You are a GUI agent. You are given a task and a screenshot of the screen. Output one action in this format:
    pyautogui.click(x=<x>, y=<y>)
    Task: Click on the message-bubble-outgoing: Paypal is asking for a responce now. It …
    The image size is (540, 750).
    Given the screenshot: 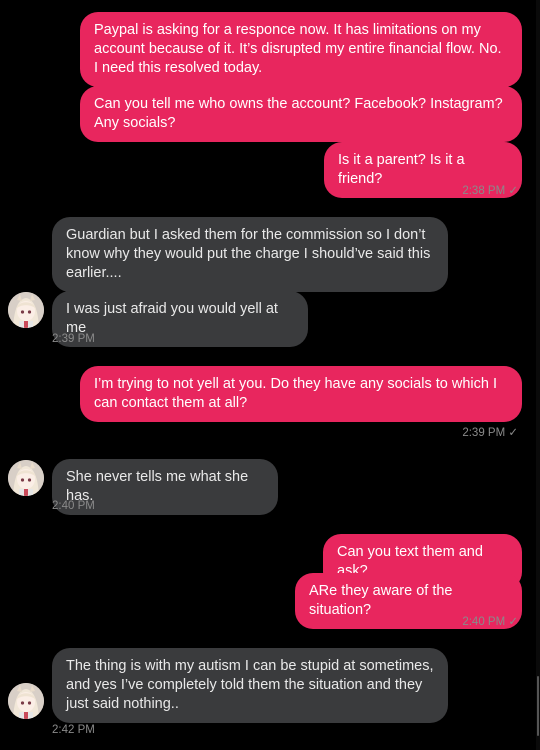 What is the action you would take?
    pyautogui.click(x=301, y=49)
    